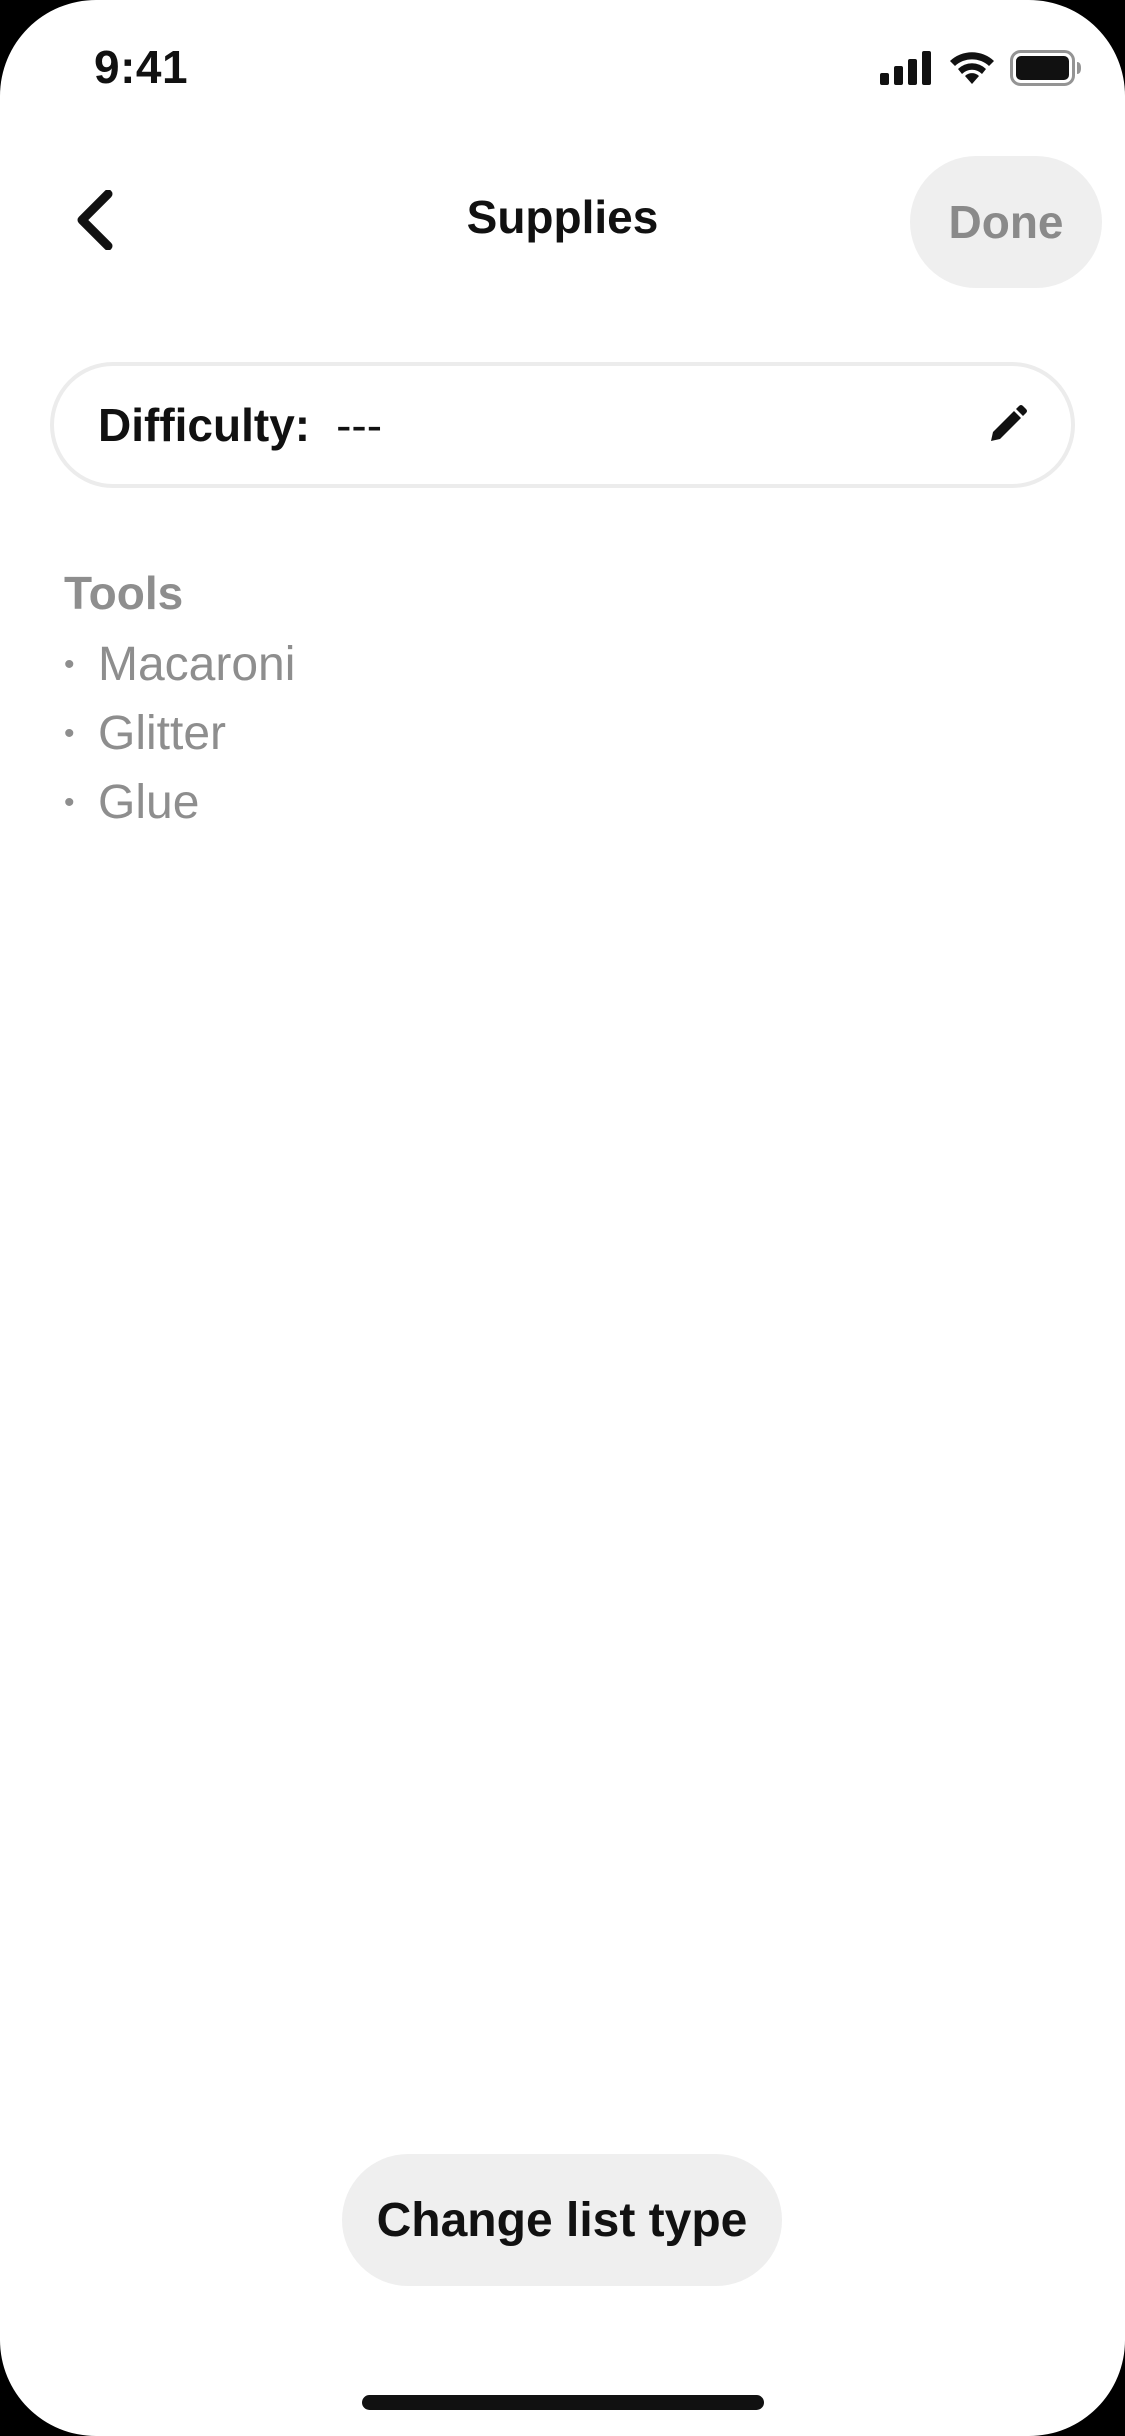 The height and width of the screenshot is (2436, 1125). I want to click on pencil-icon, so click(1007, 425).